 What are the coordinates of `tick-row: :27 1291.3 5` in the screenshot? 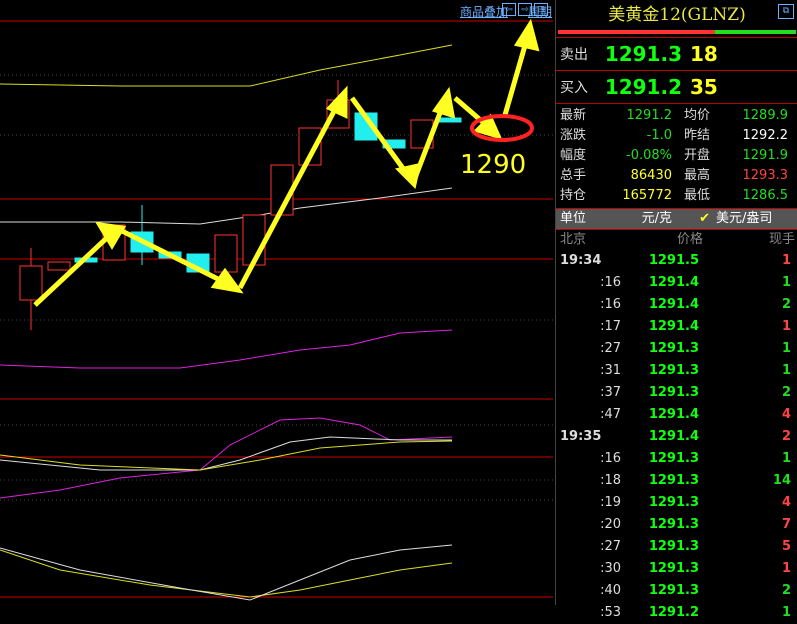 It's located at (695, 546).